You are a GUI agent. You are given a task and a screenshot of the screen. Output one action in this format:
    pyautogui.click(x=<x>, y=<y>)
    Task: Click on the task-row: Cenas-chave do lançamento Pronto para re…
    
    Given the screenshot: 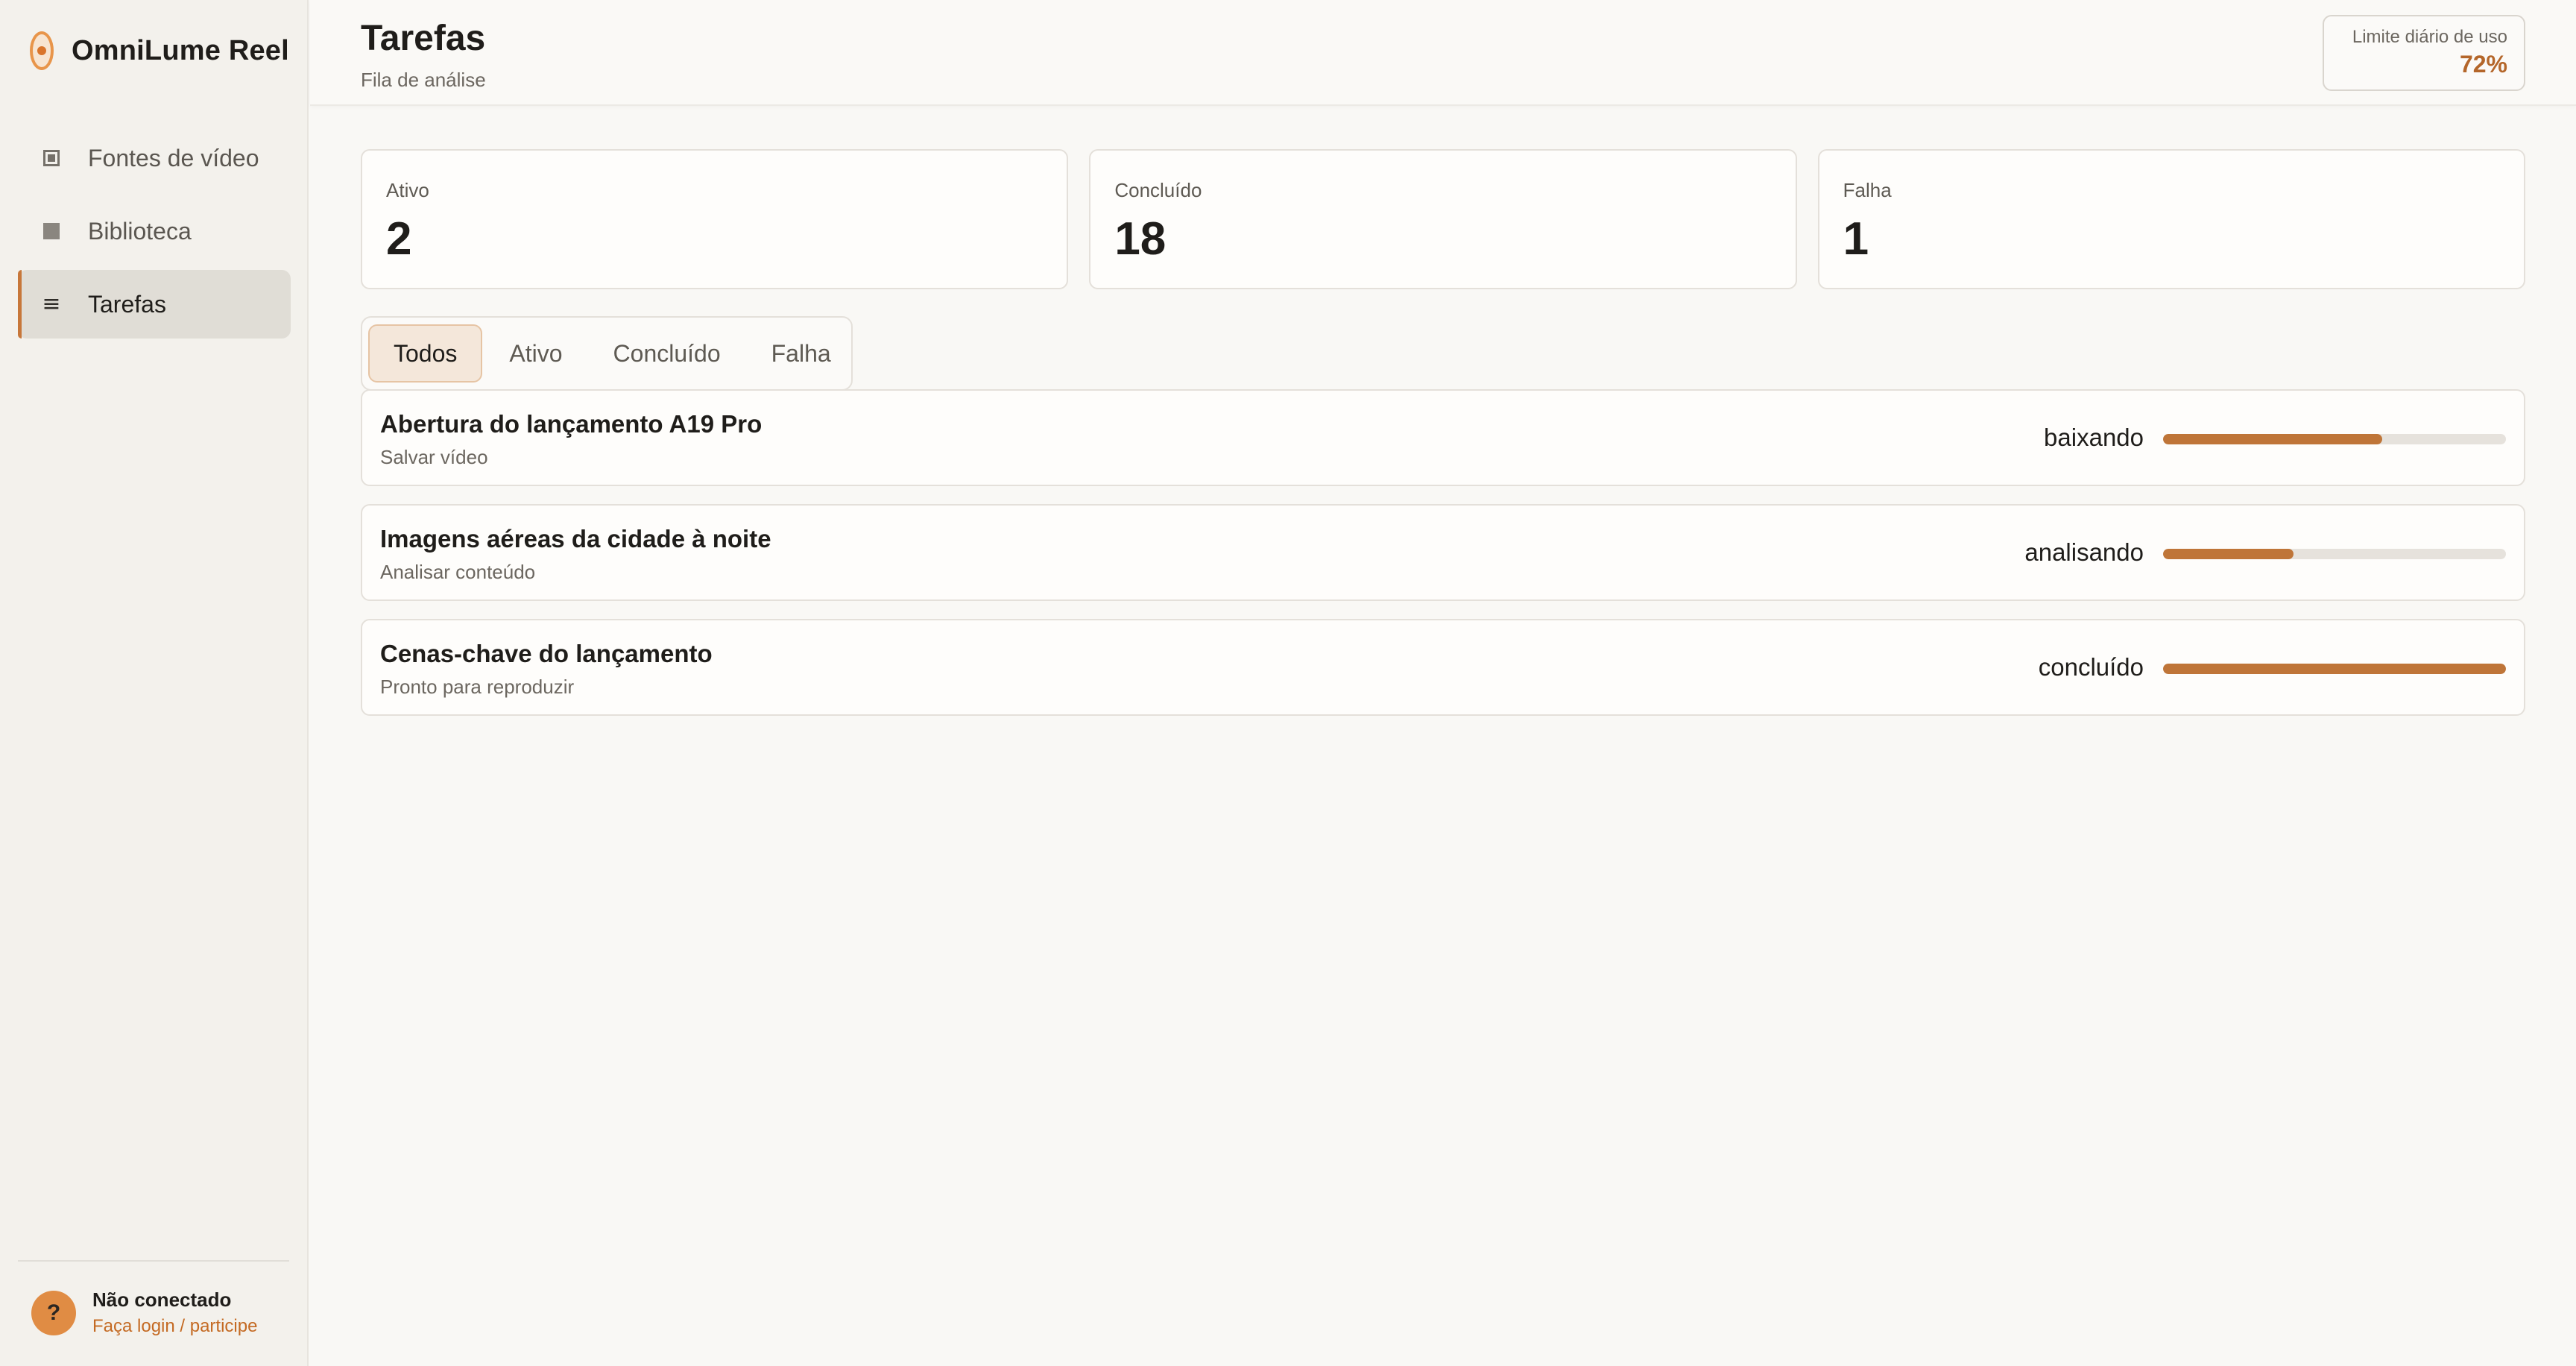 What is the action you would take?
    pyautogui.click(x=1443, y=667)
    